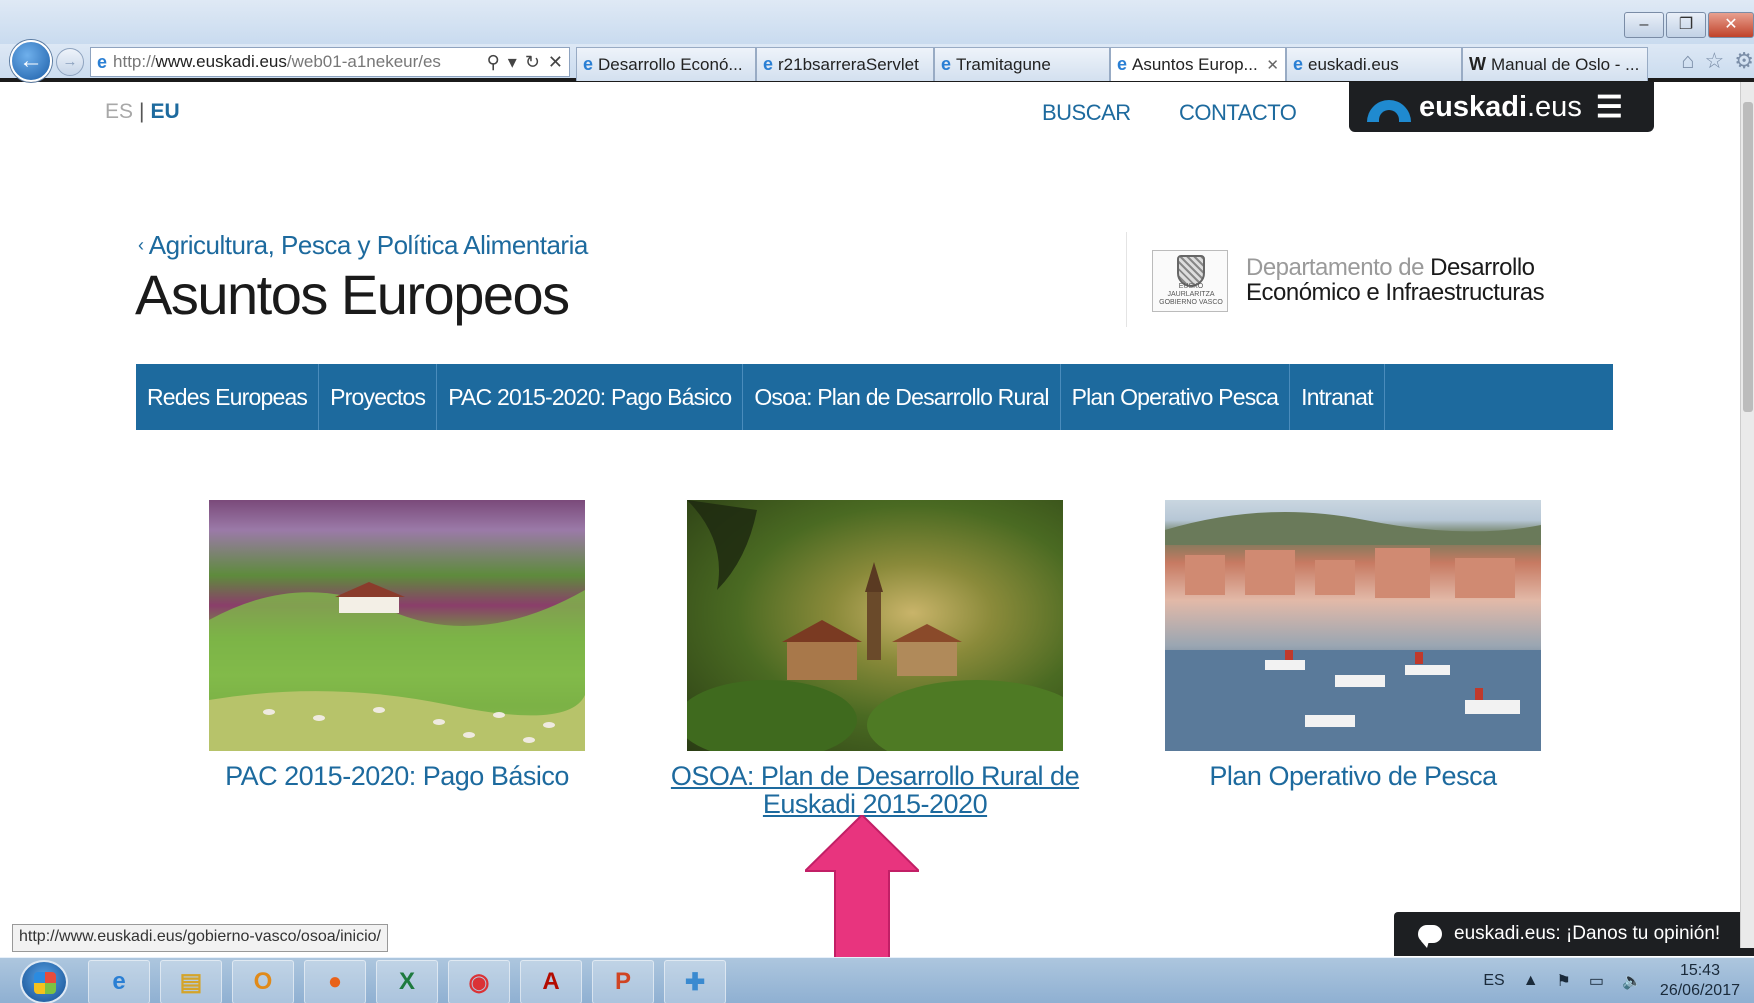  Describe the element at coordinates (1699, 970) in the screenshot. I see `clock-time: 15:43` at that location.